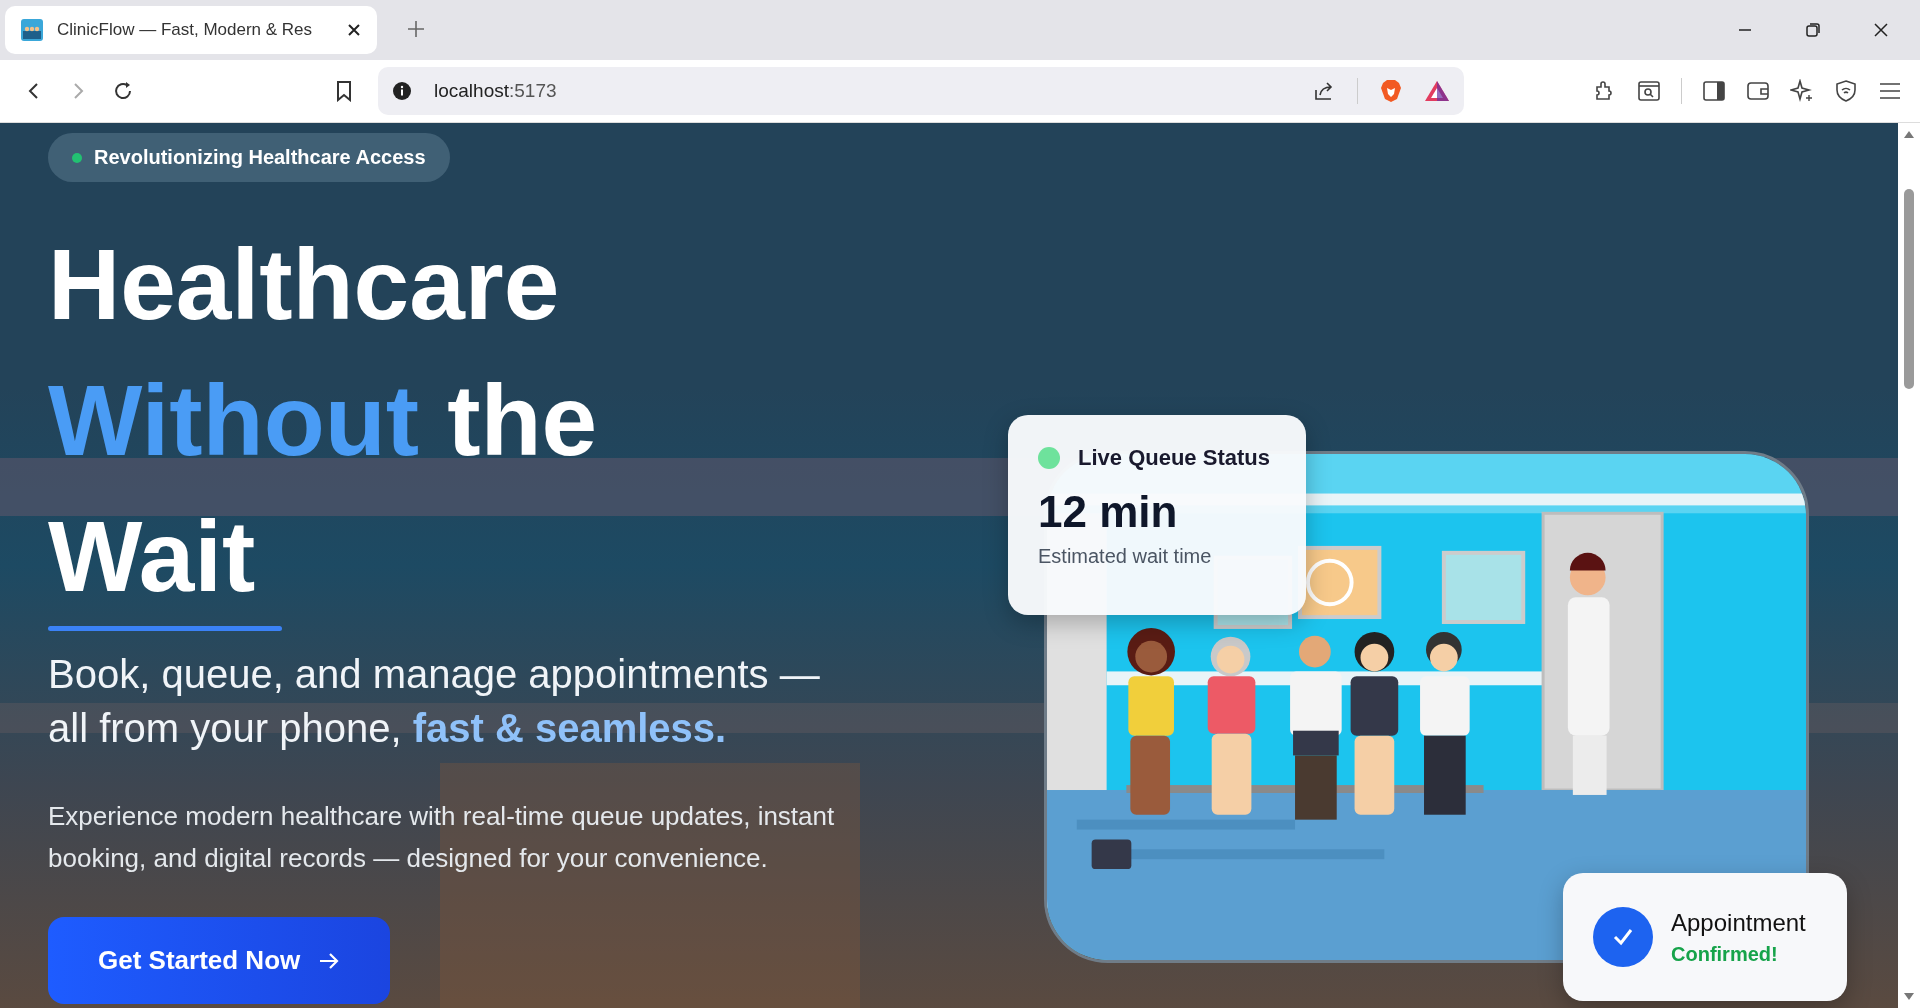 The width and height of the screenshot is (1920, 1008). What do you see at coordinates (1813, 30) in the screenshot?
I see `restore-icon` at bounding box center [1813, 30].